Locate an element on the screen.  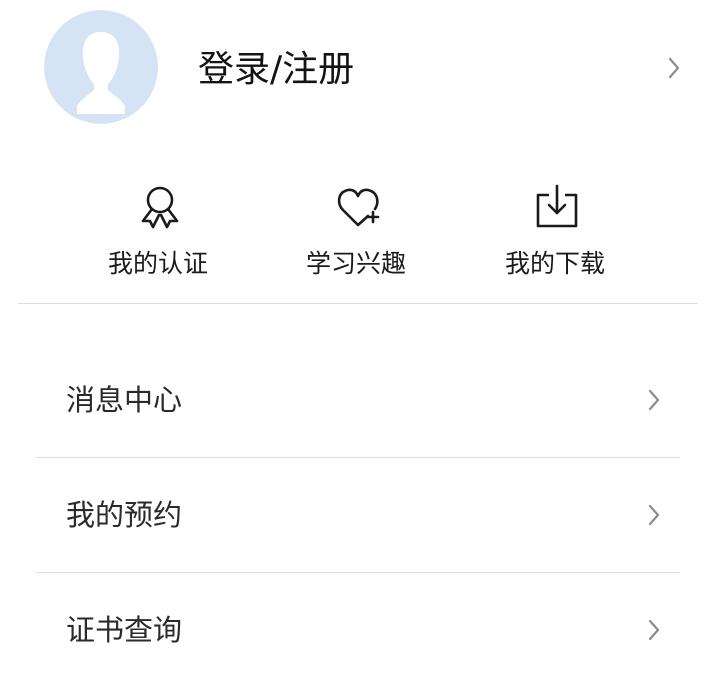
default-avatar-icon is located at coordinates (101, 67).